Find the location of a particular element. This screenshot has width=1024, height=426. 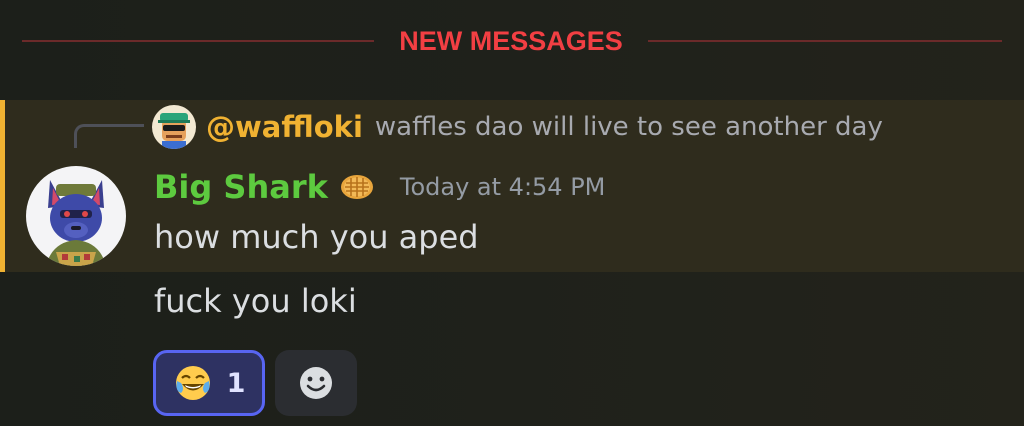

reaction-count: 1 is located at coordinates (236, 383).